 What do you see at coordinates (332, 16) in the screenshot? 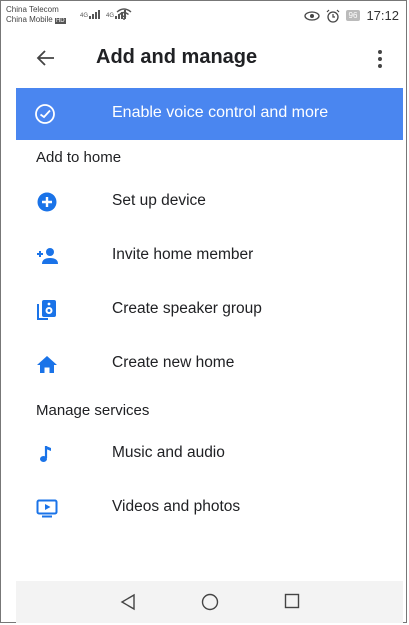
I see `alarm-icon` at bounding box center [332, 16].